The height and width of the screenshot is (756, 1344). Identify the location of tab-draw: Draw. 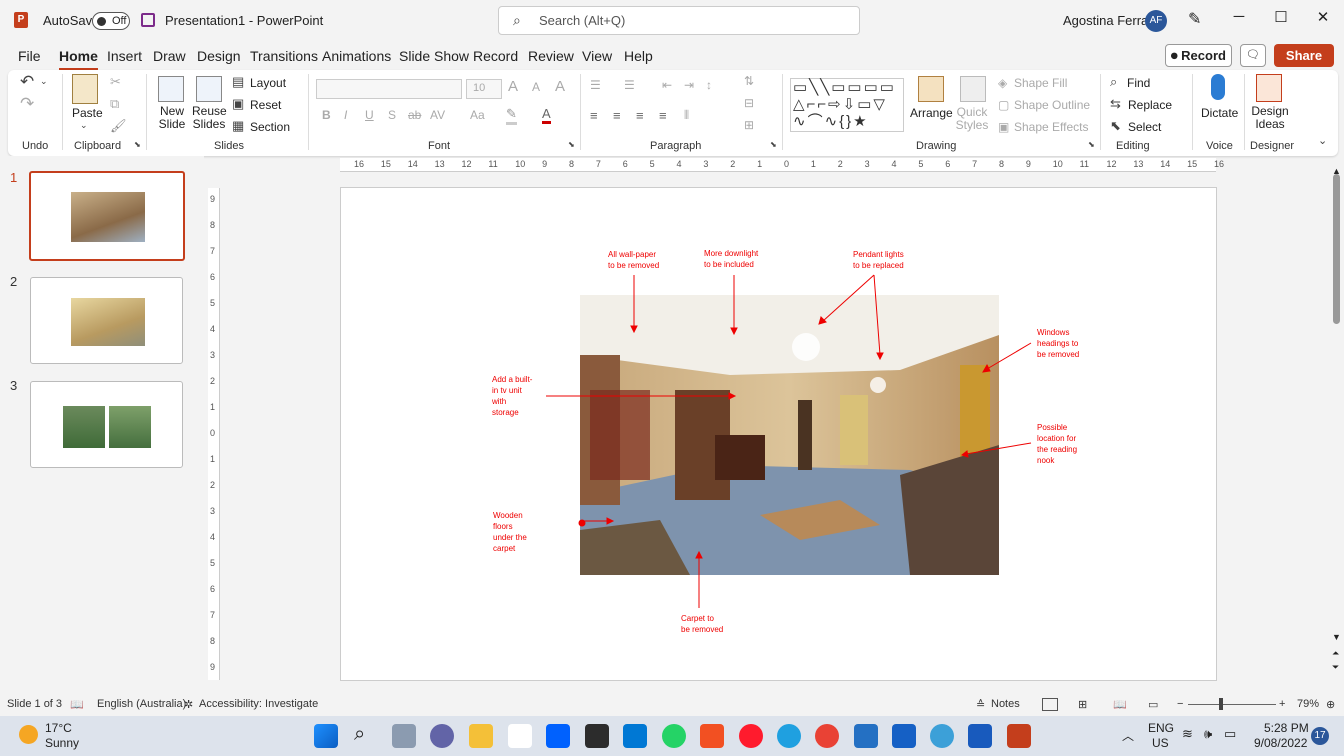
(169, 56).